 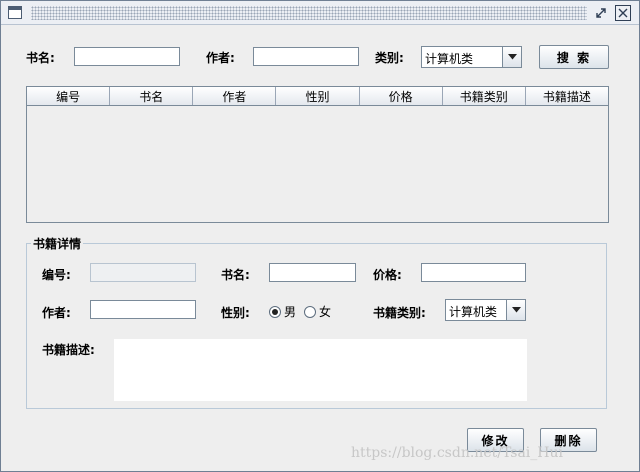 What do you see at coordinates (473, 272) in the screenshot?
I see `detail-price-field` at bounding box center [473, 272].